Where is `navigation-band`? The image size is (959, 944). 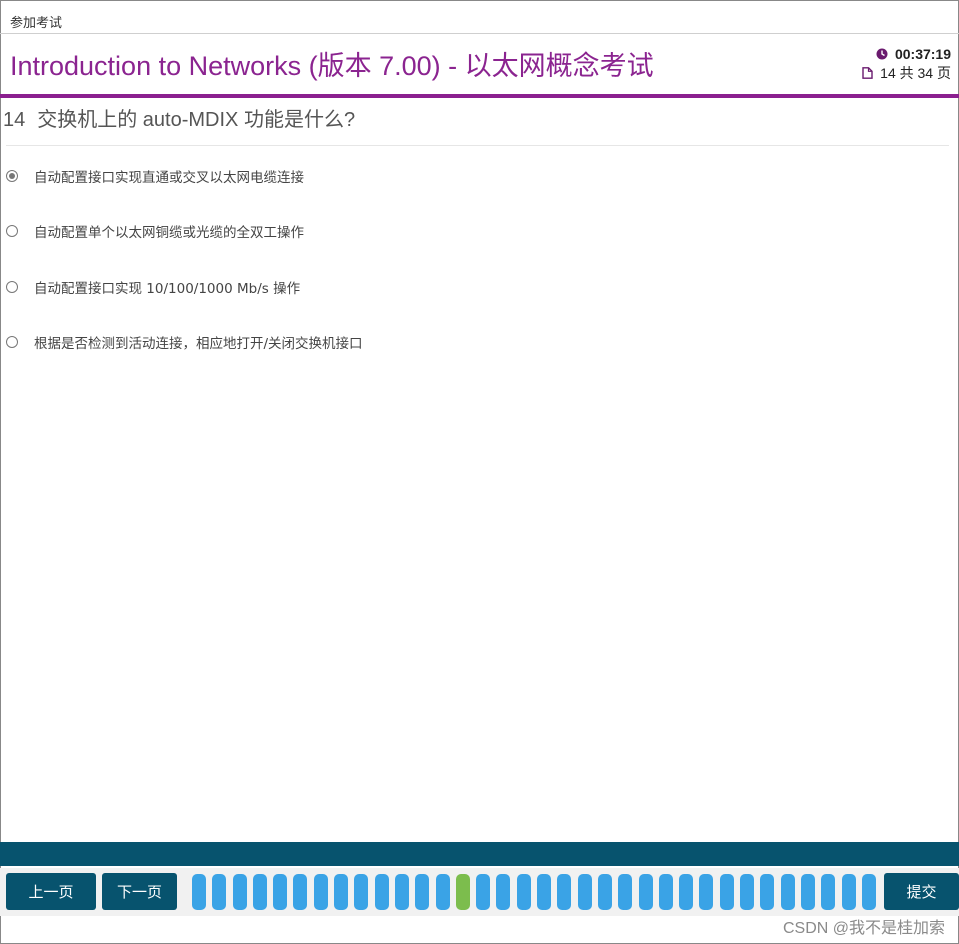
navigation-band is located at coordinates (479, 854).